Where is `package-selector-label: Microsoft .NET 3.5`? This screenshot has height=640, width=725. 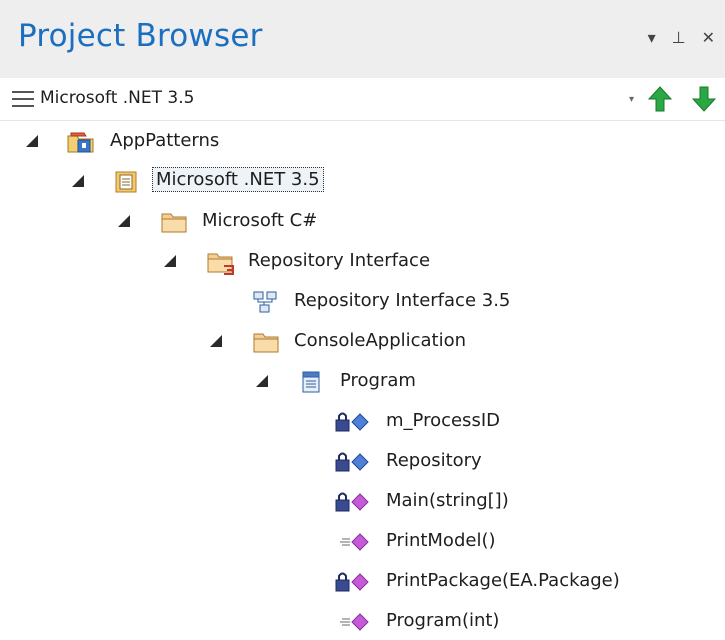 package-selector-label: Microsoft .NET 3.5 is located at coordinates (117, 98).